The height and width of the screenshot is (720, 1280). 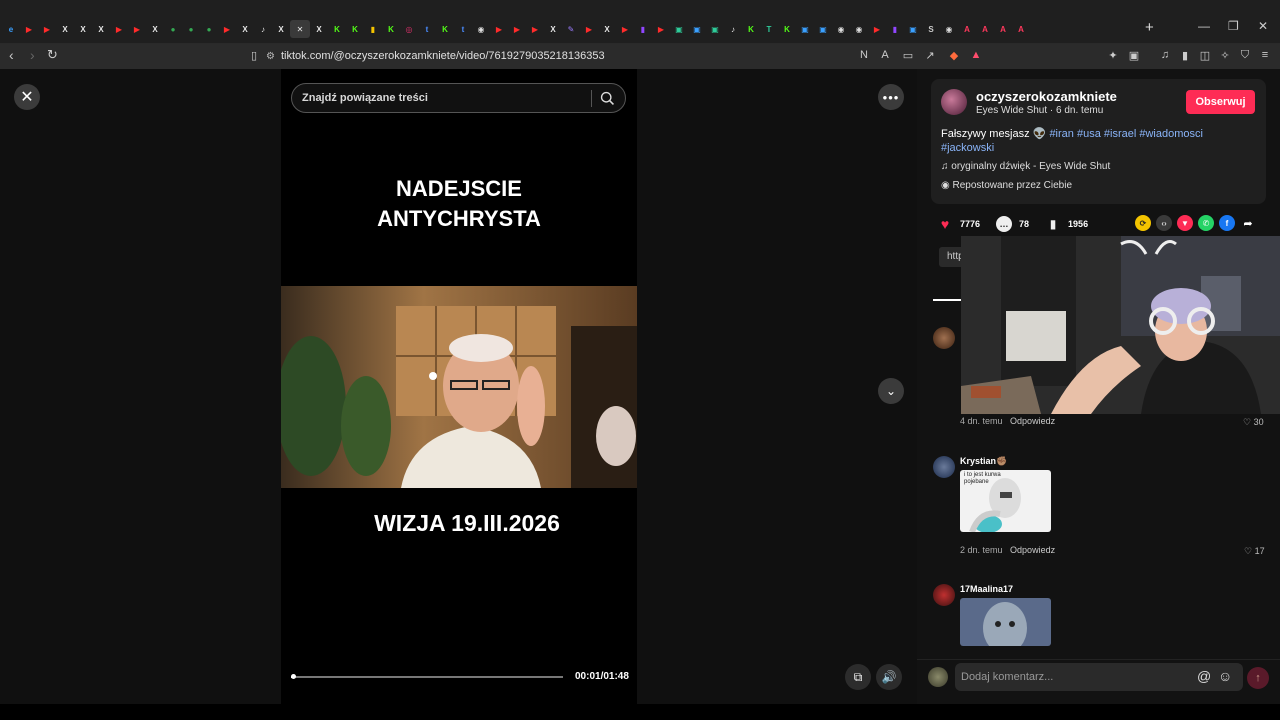 I want to click on cast-icon: ▭, so click(x=908, y=55).